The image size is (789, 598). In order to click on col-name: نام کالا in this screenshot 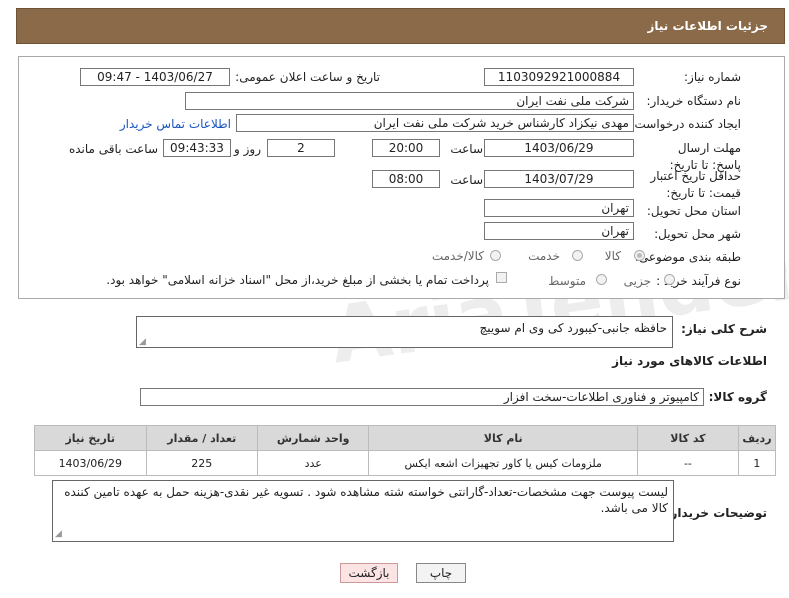, I will do `click(503, 438)`.